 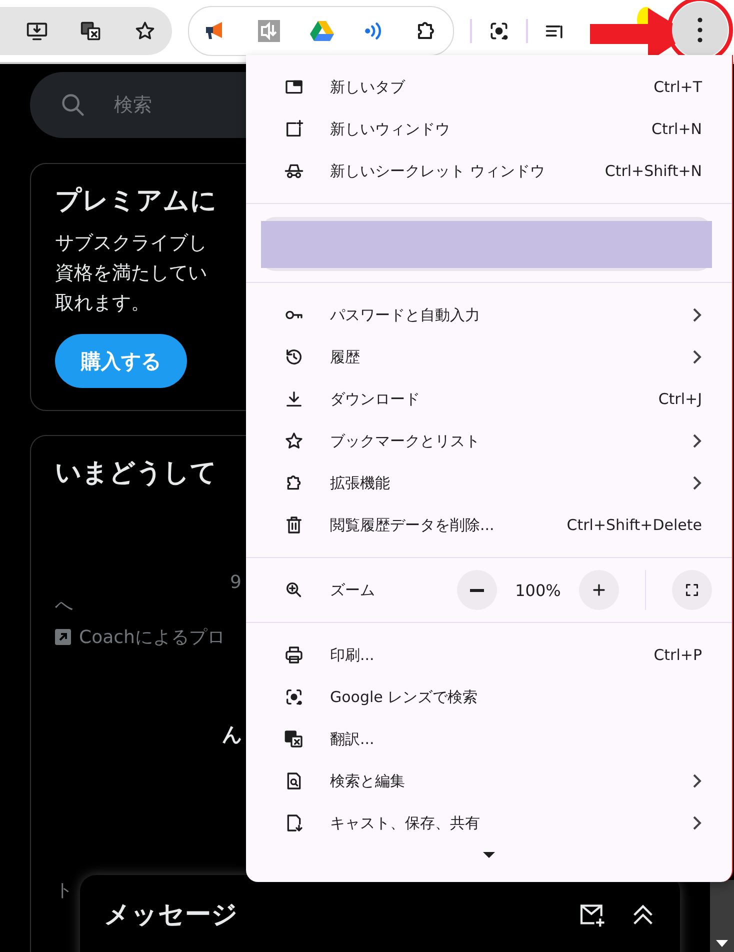 I want to click on card-text: 取れます。, so click(x=103, y=303).